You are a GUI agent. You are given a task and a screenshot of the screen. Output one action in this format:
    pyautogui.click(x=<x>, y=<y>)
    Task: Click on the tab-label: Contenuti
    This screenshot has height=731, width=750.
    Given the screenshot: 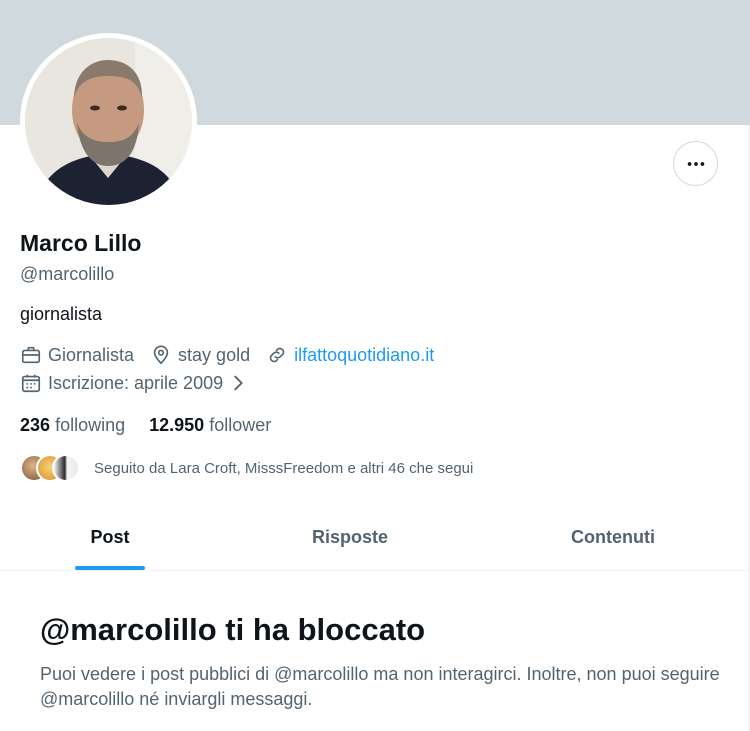 What is the action you would take?
    pyautogui.click(x=613, y=536)
    